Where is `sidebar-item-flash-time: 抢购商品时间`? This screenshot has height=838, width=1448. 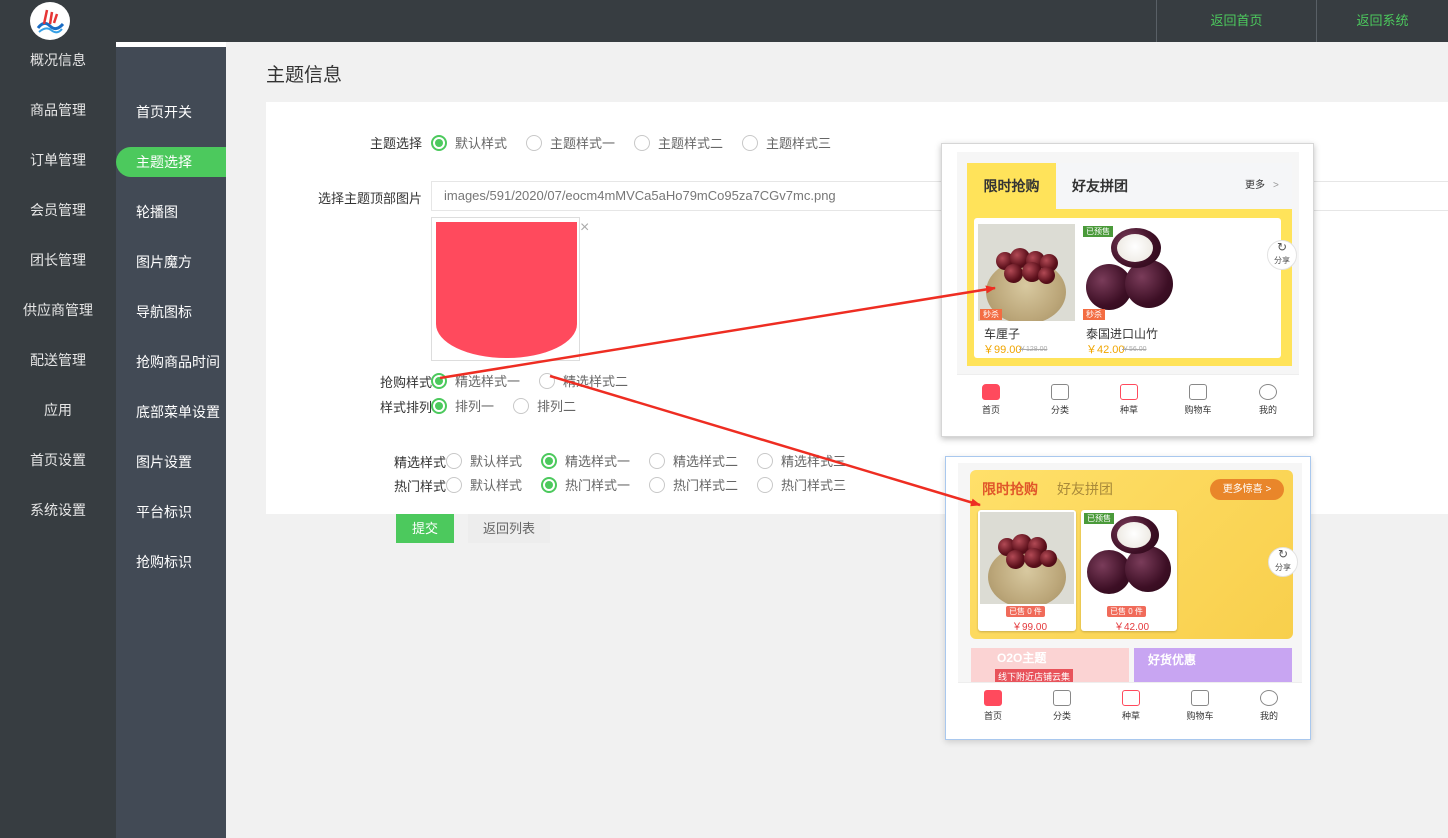
sidebar-item-flash-time: 抢购商品时间 is located at coordinates (171, 362).